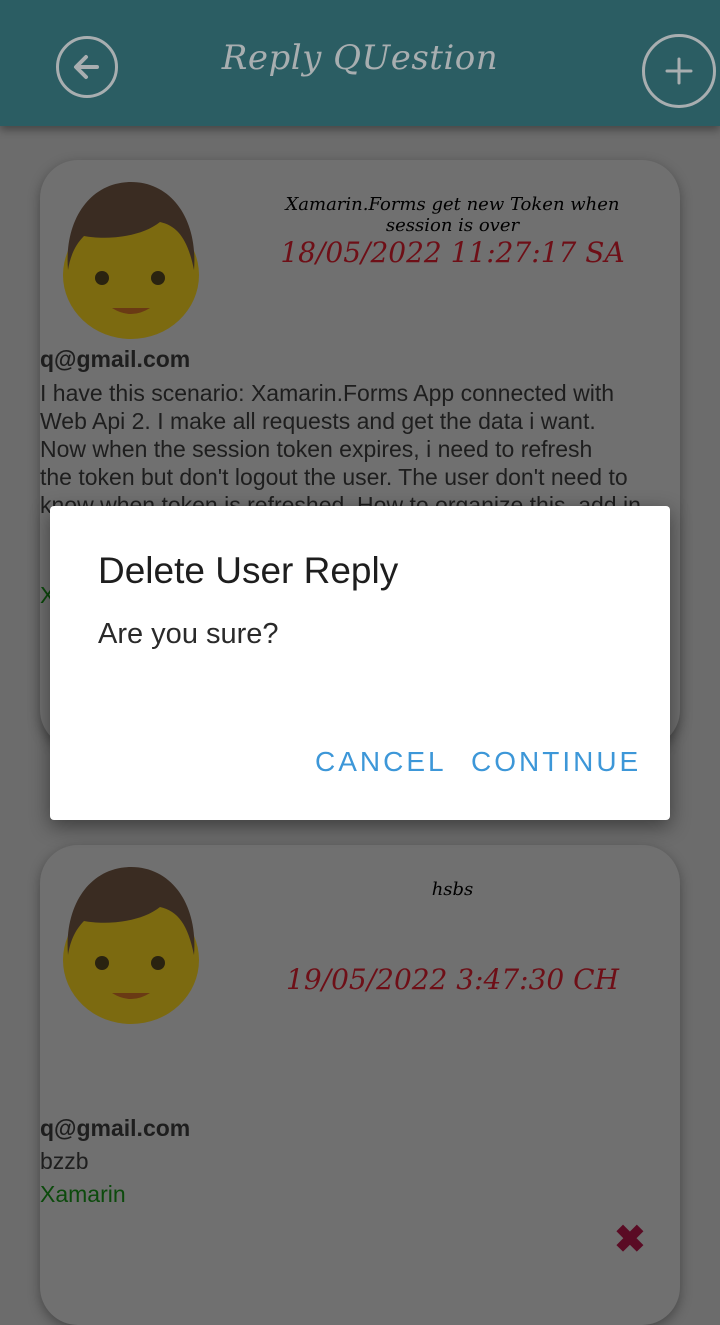 This screenshot has height=1325, width=720. Describe the element at coordinates (360, 58) in the screenshot. I see `page-title: Reply QUestion` at that location.